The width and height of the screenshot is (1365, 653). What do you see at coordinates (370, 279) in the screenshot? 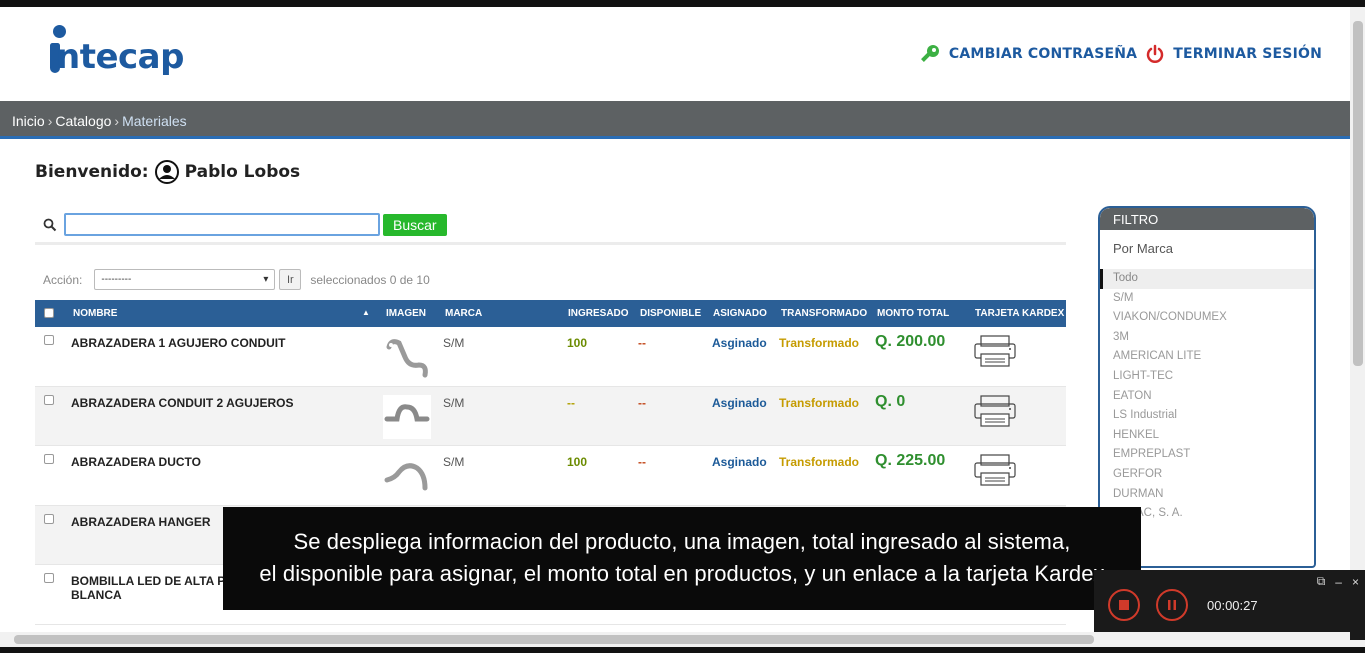
I see `selection-count: seleccionados 0 de 10` at bounding box center [370, 279].